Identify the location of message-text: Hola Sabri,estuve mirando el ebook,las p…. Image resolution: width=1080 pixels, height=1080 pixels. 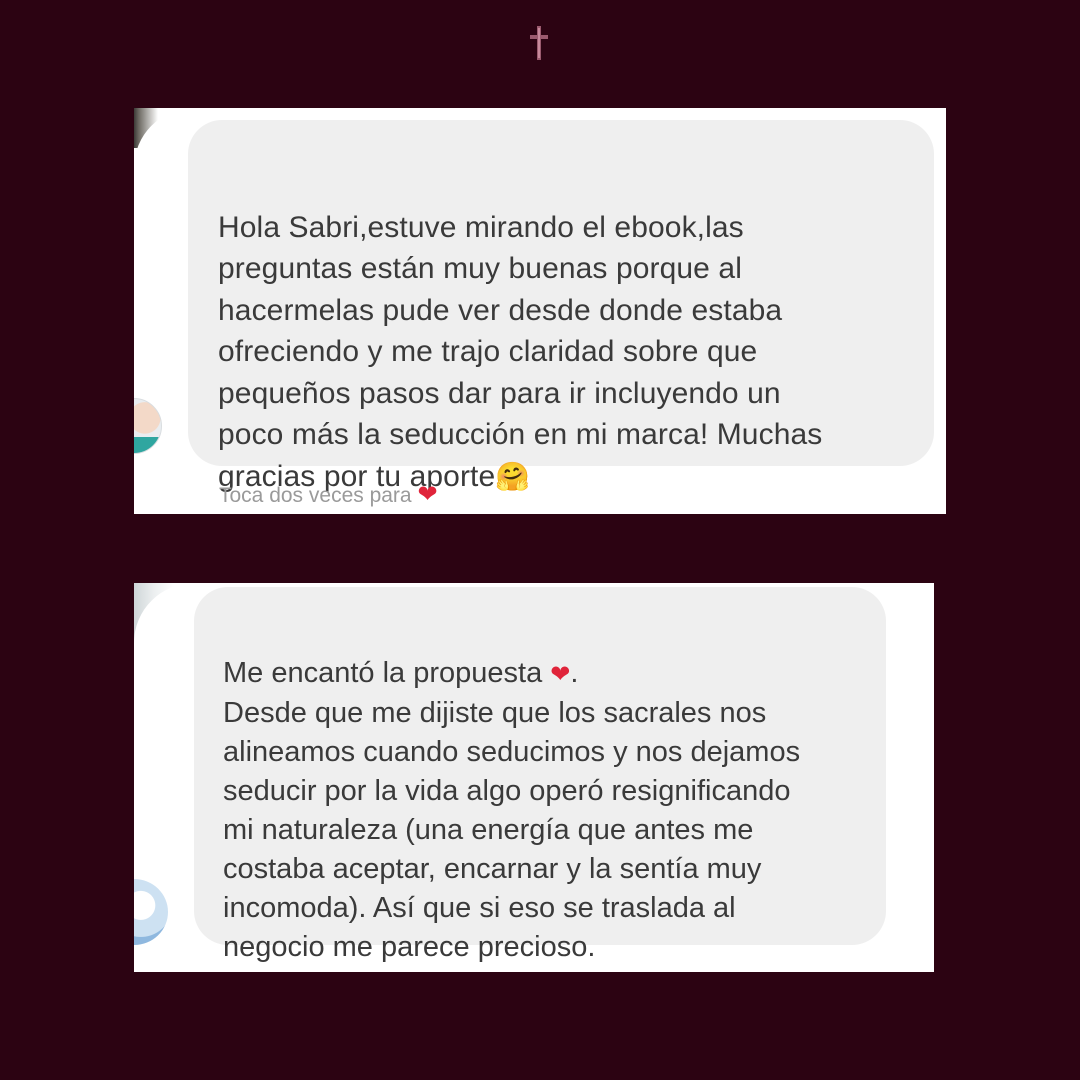
(520, 351).